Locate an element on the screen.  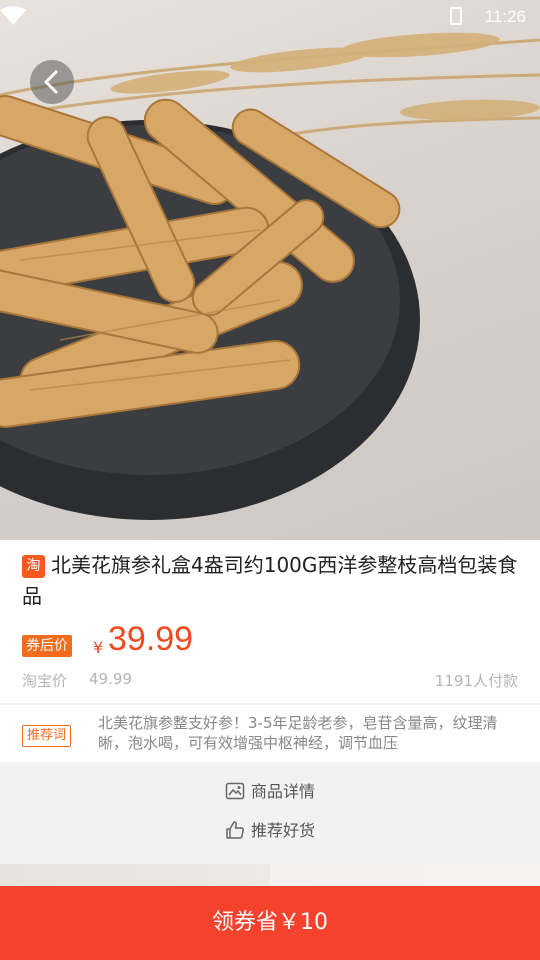
coupon-price-label: 券后价 is located at coordinates (47, 646).